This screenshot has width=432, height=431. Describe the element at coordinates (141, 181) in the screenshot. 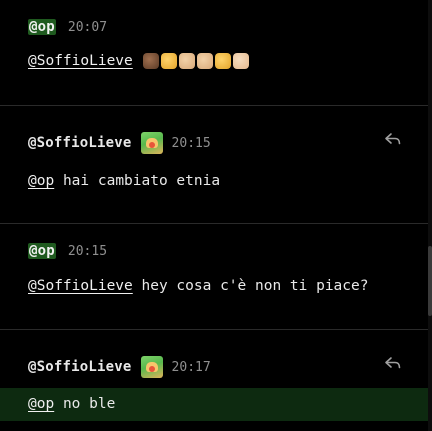

I see `message-text: hai cambiato etnia` at that location.